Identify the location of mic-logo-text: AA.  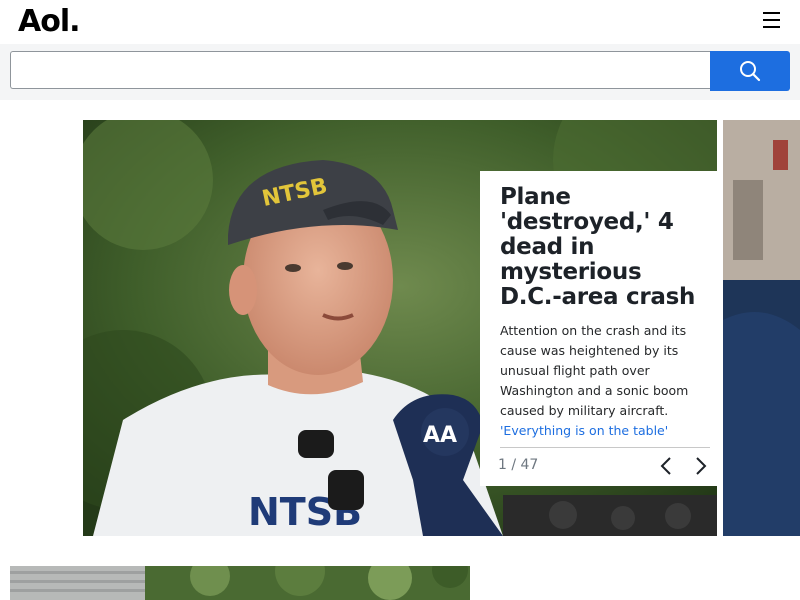
(440, 435).